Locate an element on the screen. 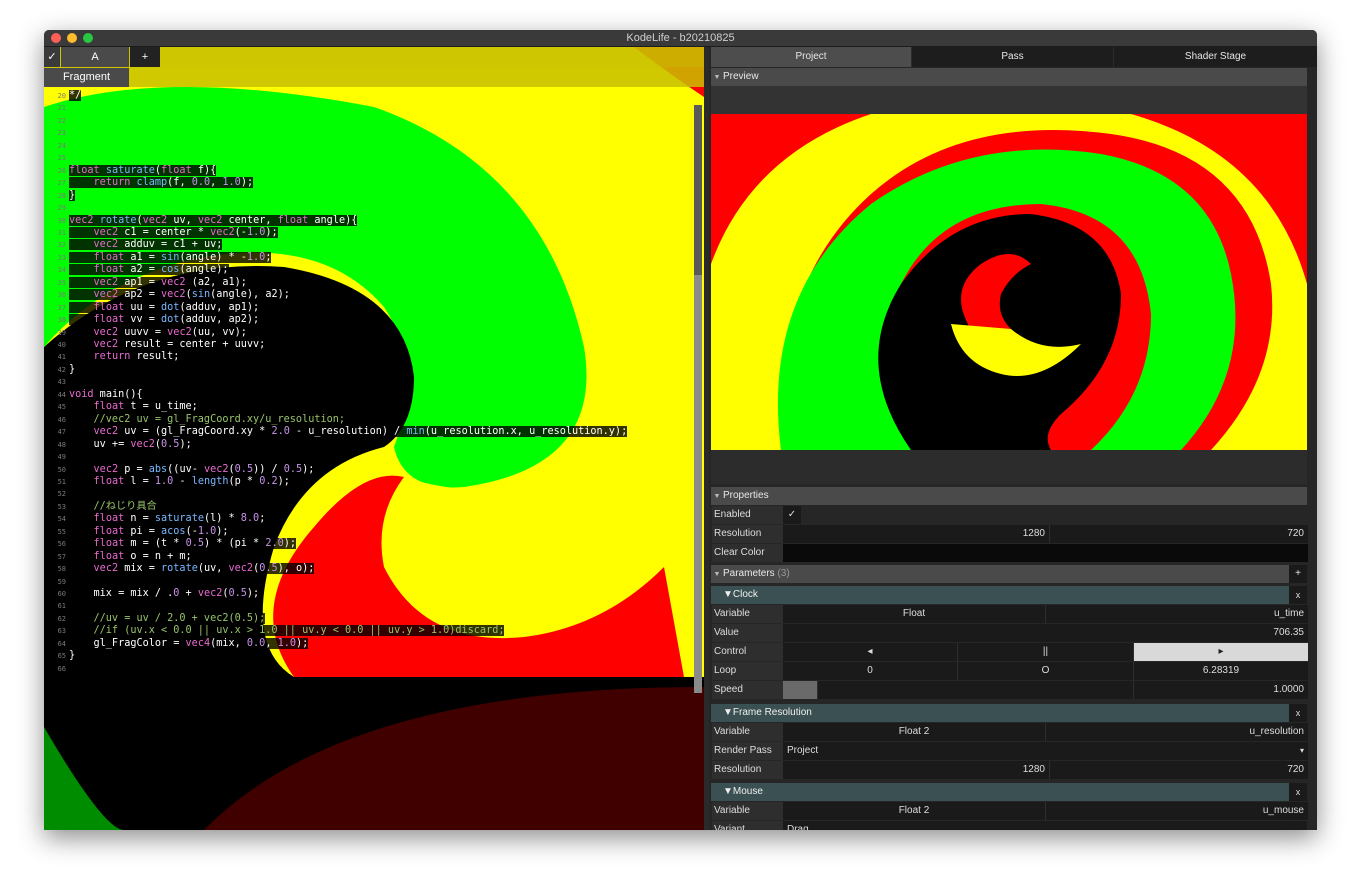 This screenshot has height=889, width=1361. add-tab-button: + is located at coordinates (145, 57).